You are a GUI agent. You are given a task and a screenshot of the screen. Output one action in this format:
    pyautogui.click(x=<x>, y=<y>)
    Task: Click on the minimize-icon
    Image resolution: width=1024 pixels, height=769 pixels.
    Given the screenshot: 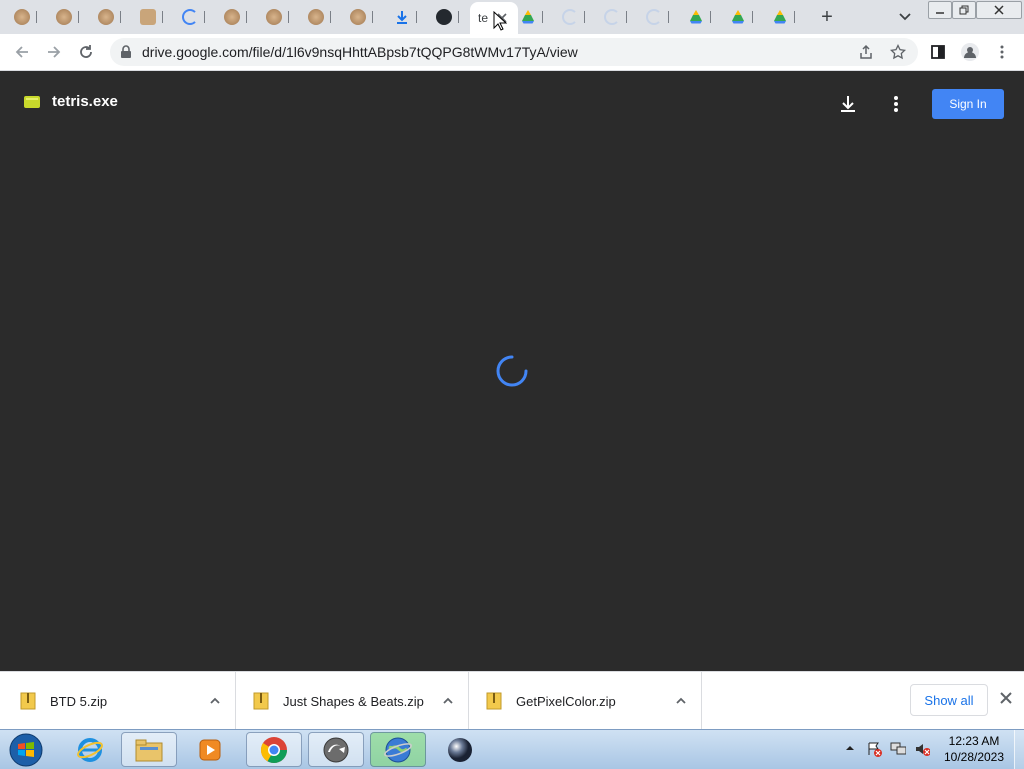 What is the action you would take?
    pyautogui.click(x=940, y=13)
    